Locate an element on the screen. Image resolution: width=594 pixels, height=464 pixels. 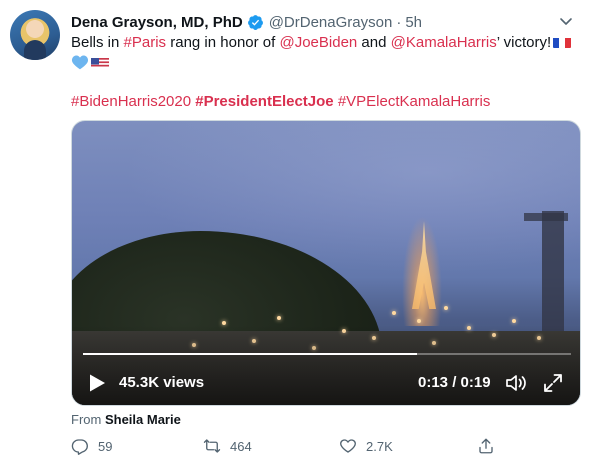
video-timecode: 0:13 / 0:19 is located at coordinates (454, 382).